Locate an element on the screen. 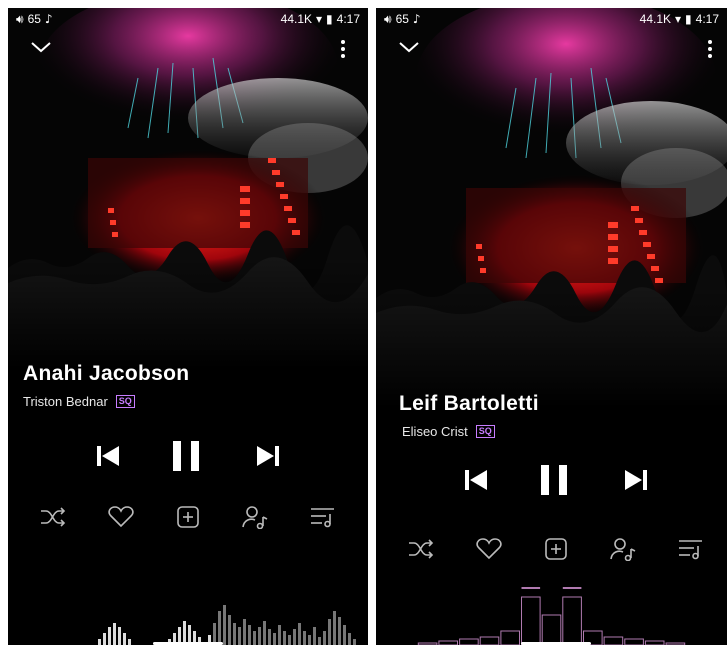  track-info: Leif Bartoletti Eliseo Crist SQ is located at coordinates (469, 415).